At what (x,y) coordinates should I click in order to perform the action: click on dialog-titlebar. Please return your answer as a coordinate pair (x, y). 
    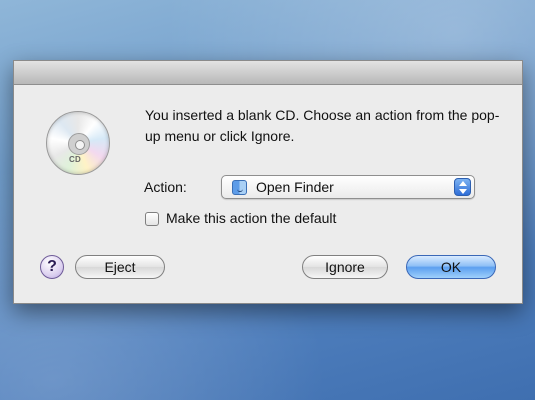
    Looking at the image, I should click on (268, 73).